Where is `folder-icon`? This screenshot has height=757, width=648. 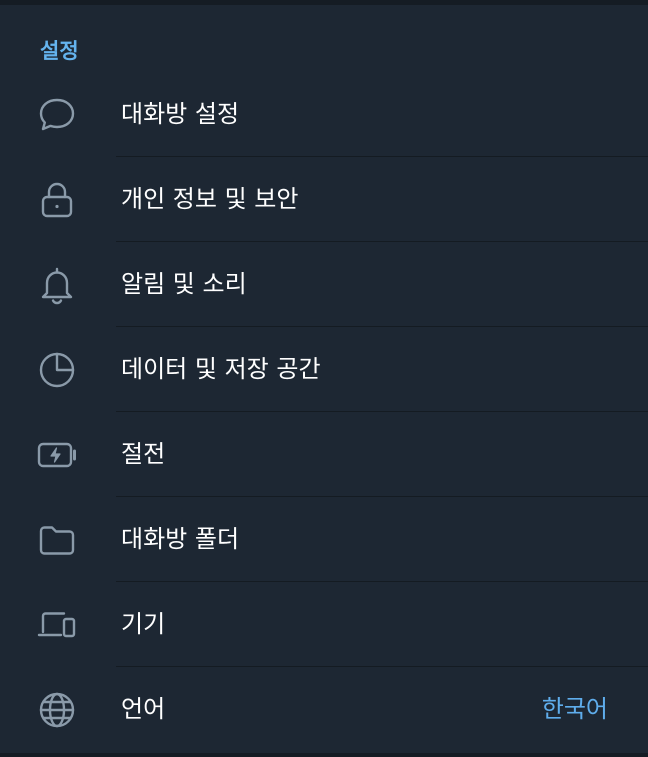 folder-icon is located at coordinates (57, 540).